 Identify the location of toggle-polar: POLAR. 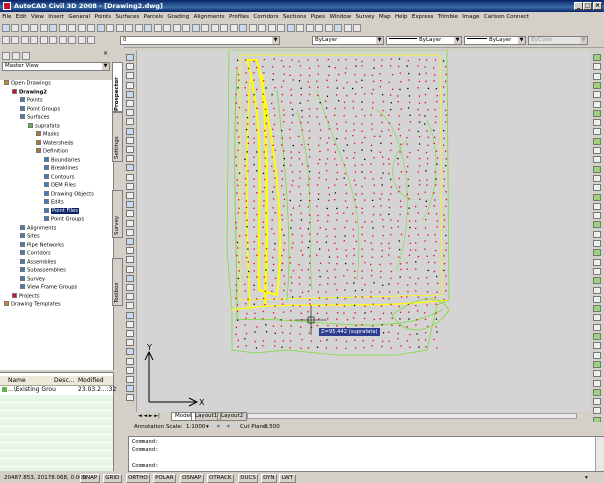
(164, 478).